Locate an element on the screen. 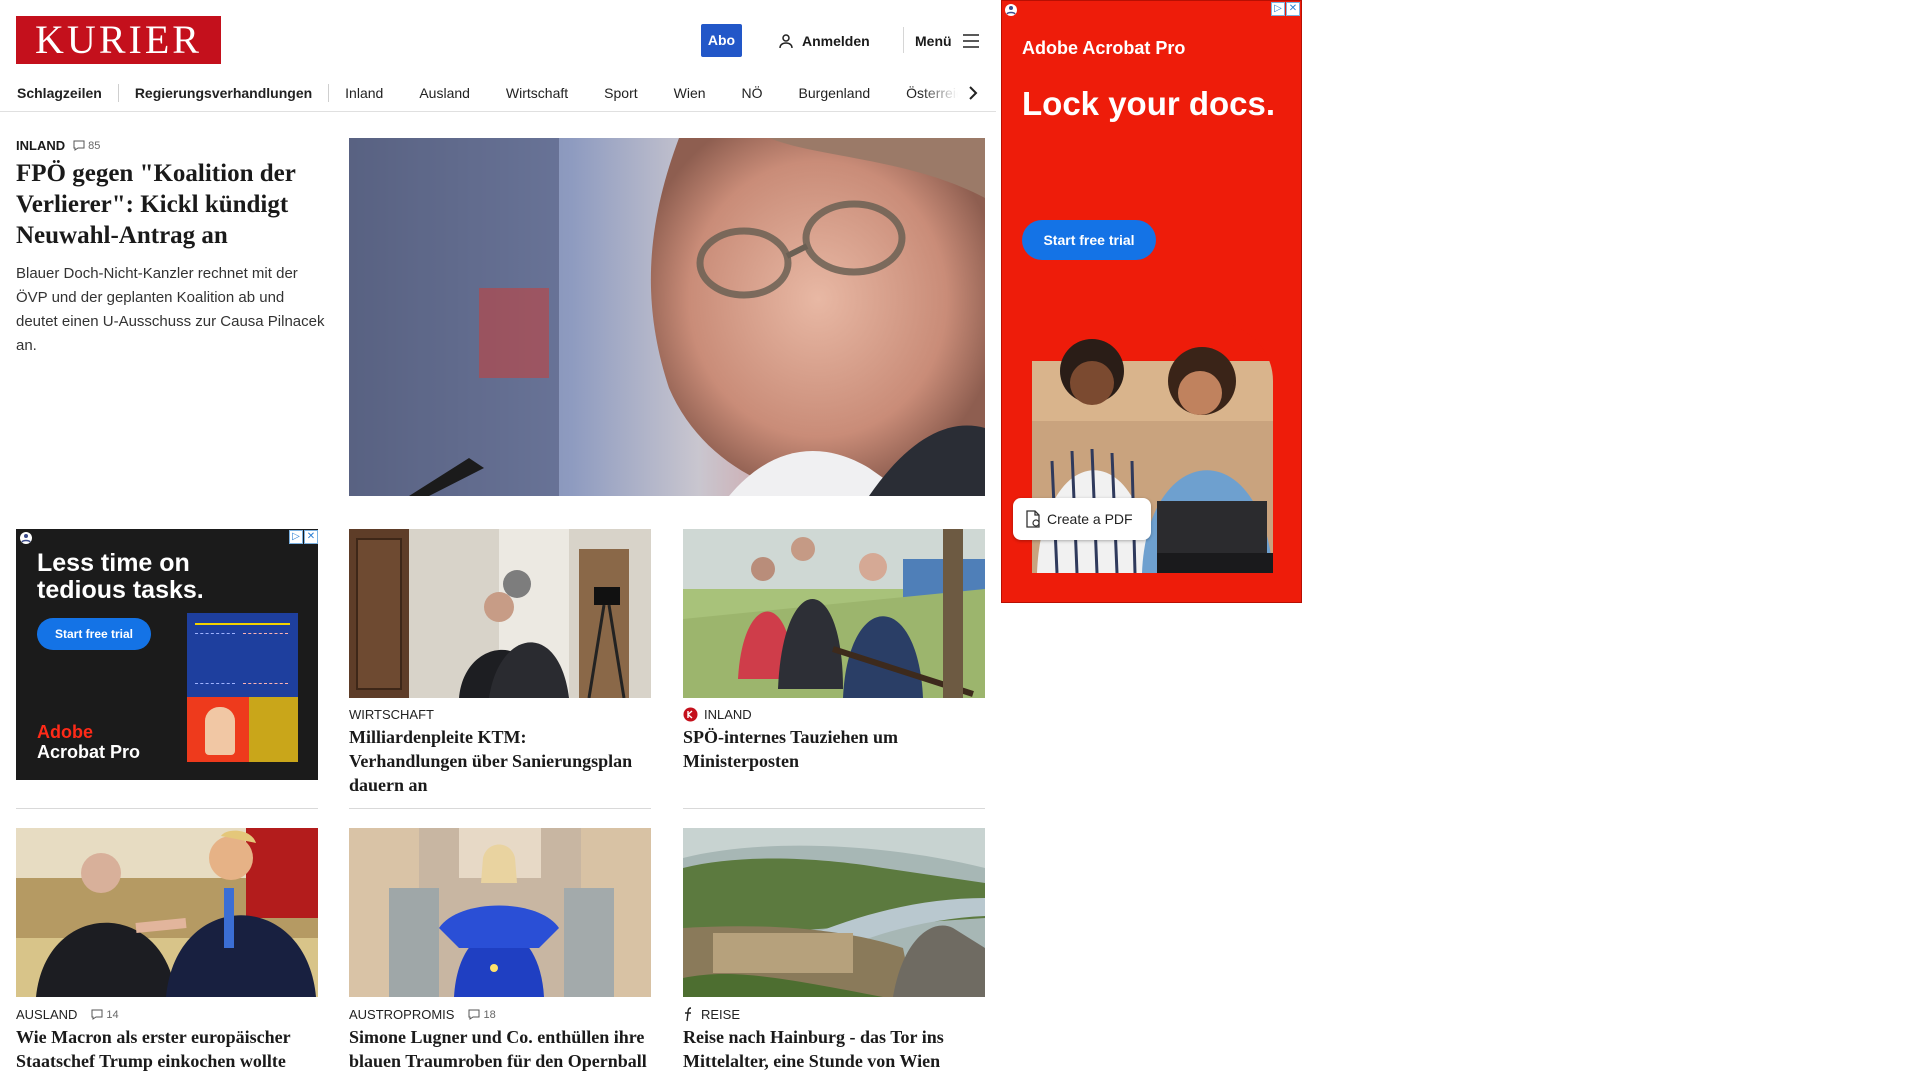 The width and height of the screenshot is (1920, 1080). card-comment-number: 18 is located at coordinates (489, 1014).